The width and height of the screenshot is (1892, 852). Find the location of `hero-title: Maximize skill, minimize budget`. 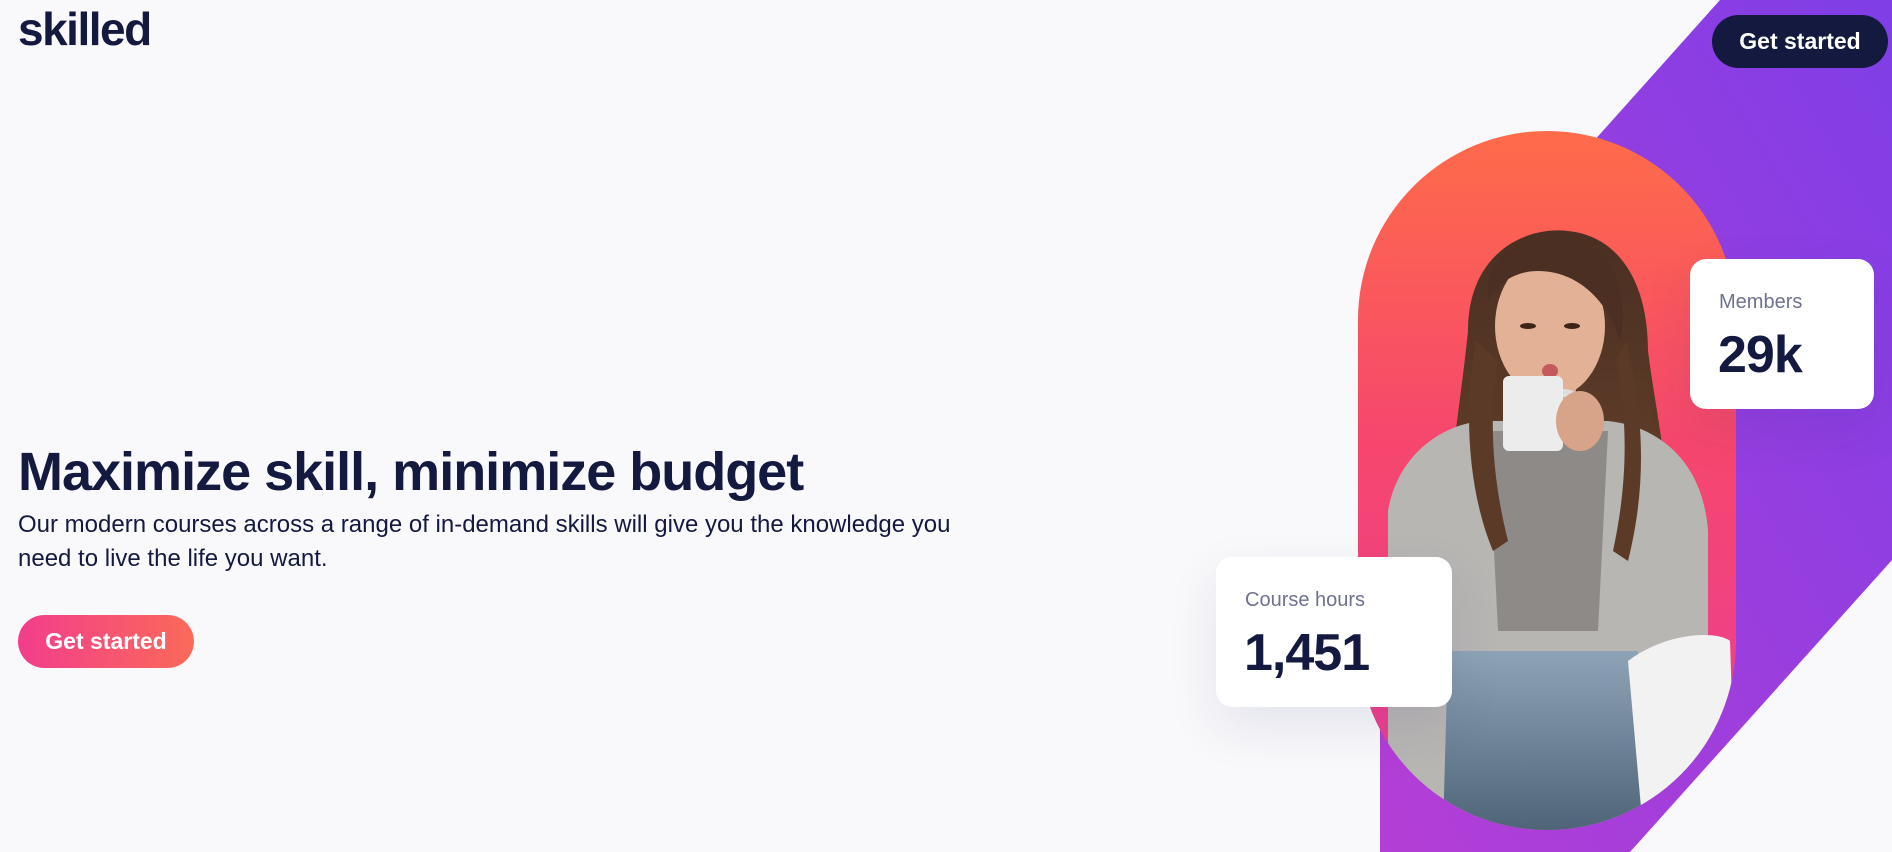

hero-title: Maximize skill, minimize budget is located at coordinates (411, 472).